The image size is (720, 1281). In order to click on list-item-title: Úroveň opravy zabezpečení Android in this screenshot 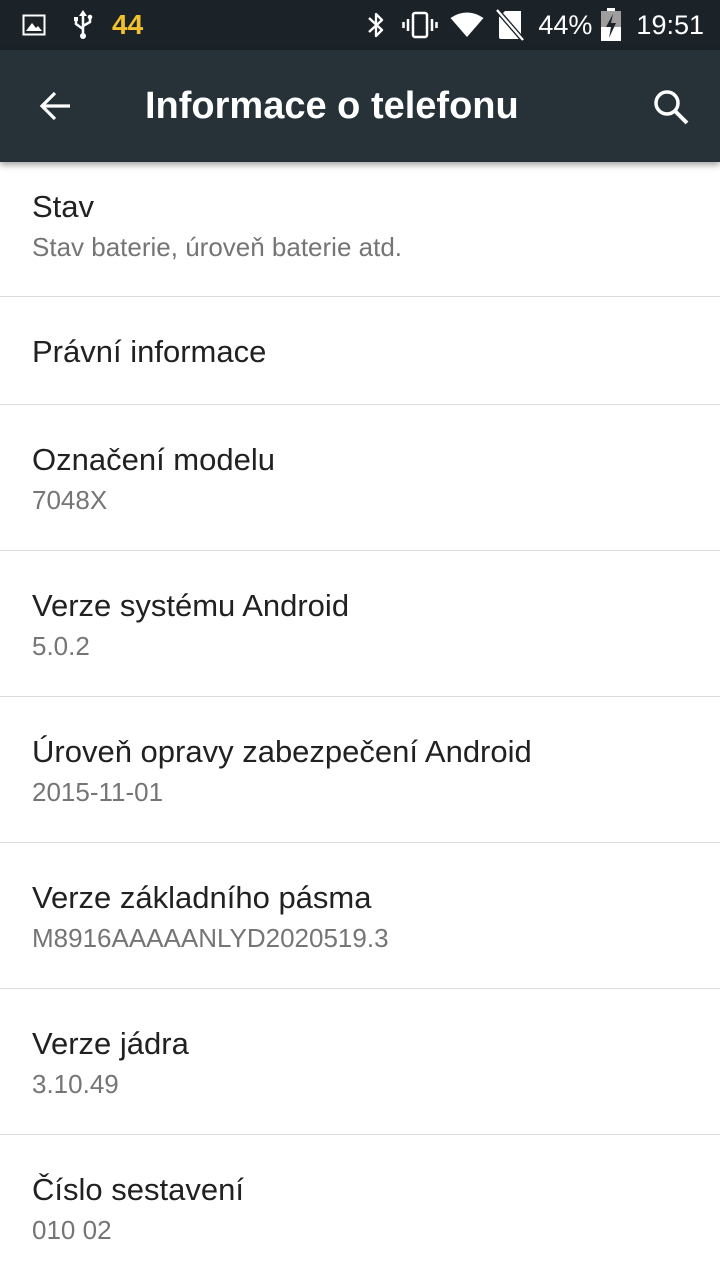, I will do `click(282, 751)`.